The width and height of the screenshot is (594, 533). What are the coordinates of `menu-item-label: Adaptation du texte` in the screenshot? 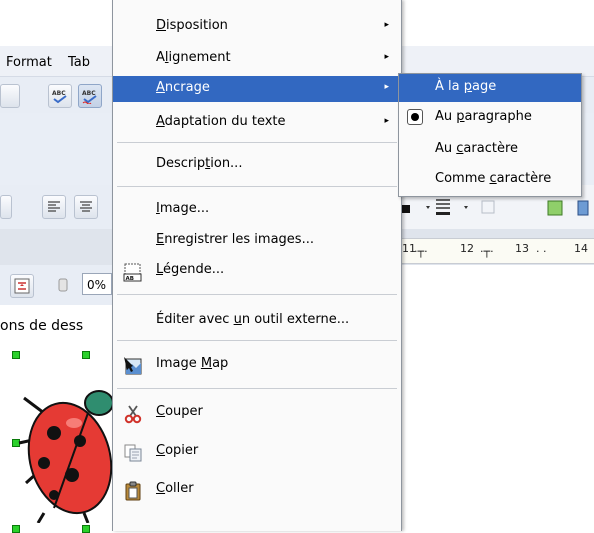 It's located at (221, 121).